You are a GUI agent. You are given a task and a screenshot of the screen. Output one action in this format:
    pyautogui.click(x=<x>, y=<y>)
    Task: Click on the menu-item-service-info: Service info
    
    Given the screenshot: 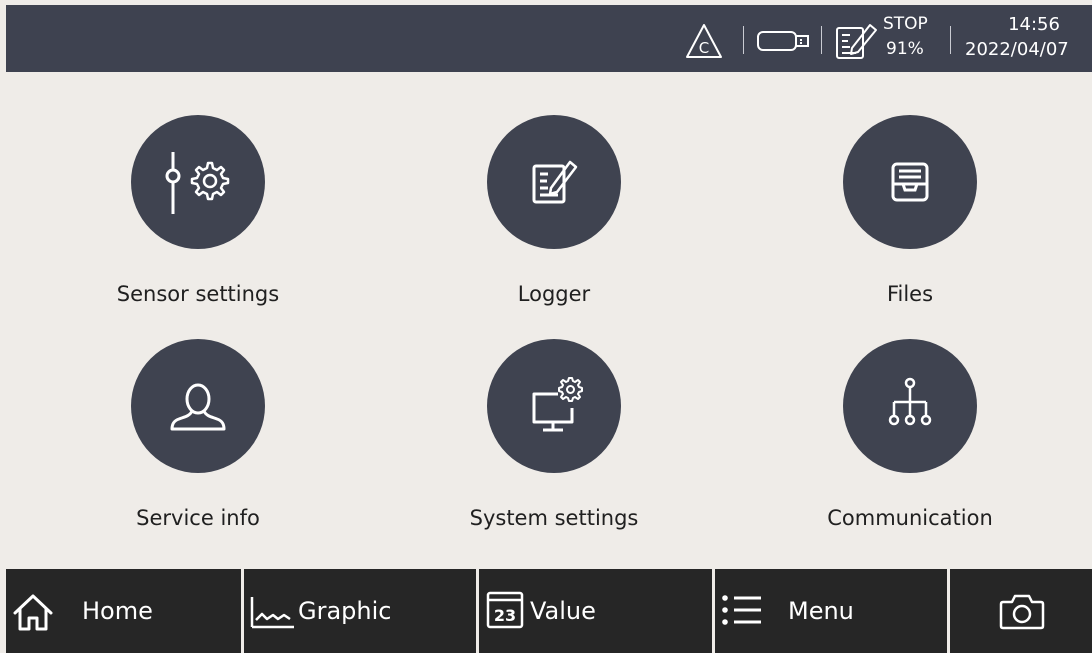 What is the action you would take?
    pyautogui.click(x=198, y=439)
    